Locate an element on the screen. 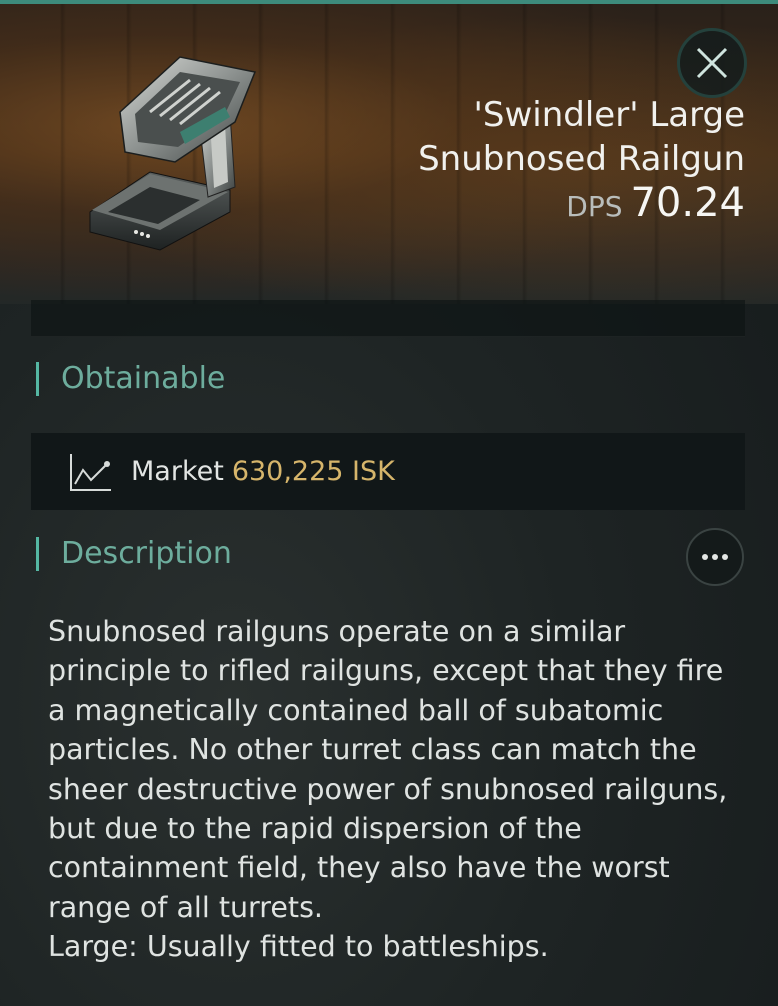 The width and height of the screenshot is (778, 1006). dps-readout: DPS 70.24 is located at coordinates (655, 203).